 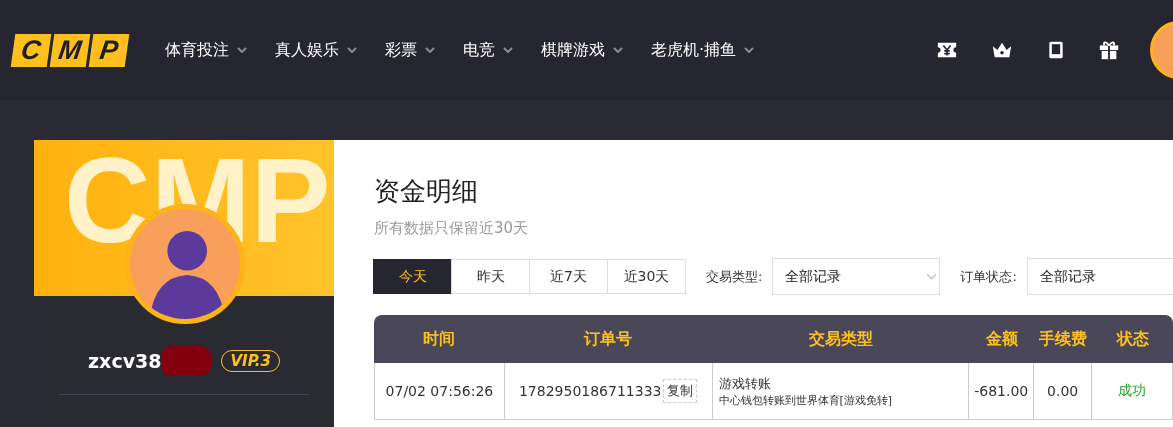 What do you see at coordinates (410, 50) in the screenshot?
I see `nav-item: 彩票` at bounding box center [410, 50].